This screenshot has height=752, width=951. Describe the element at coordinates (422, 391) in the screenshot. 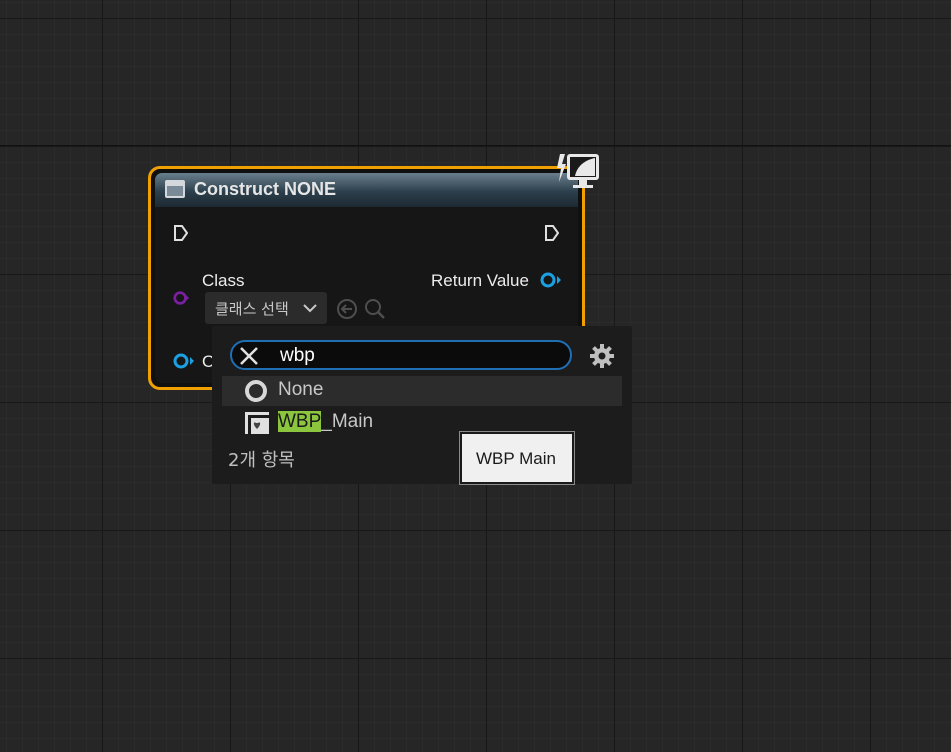

I see `list-item-none: None` at that location.